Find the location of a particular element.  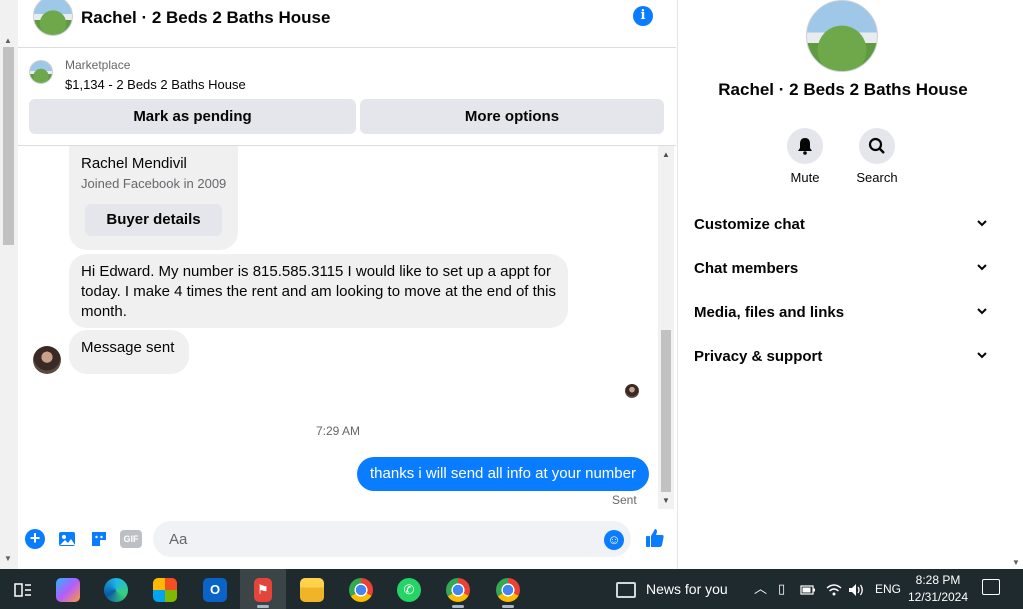

search-label: Search is located at coordinates (877, 177).